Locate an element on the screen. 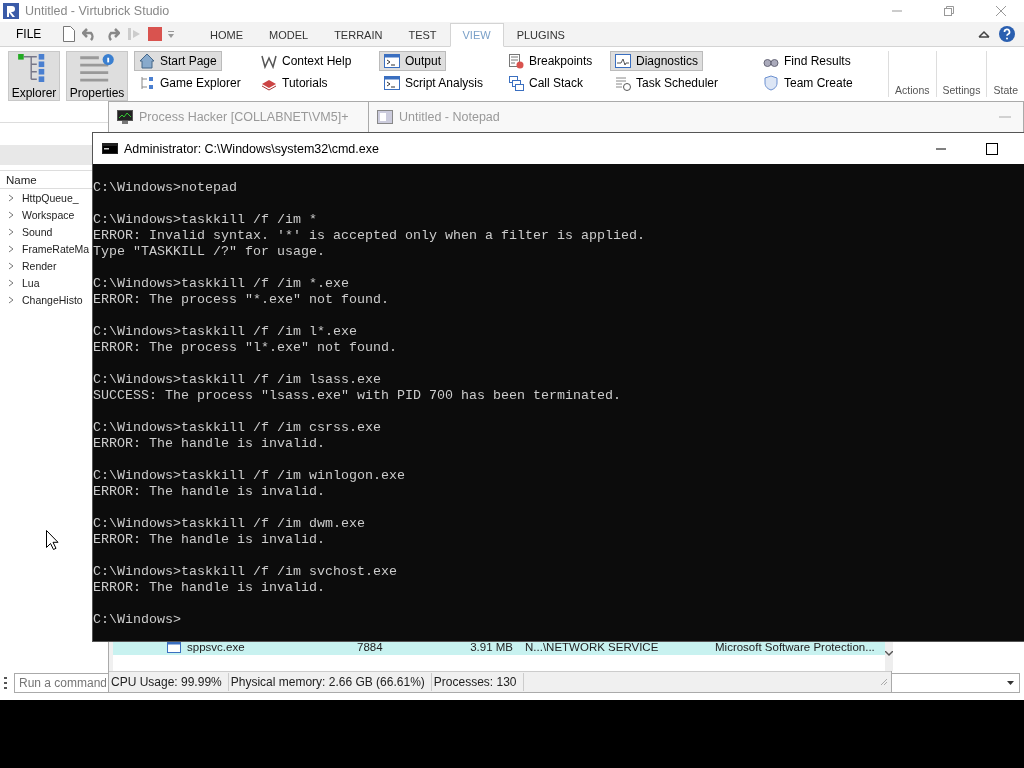  file-menu: FILE is located at coordinates (29, 34).